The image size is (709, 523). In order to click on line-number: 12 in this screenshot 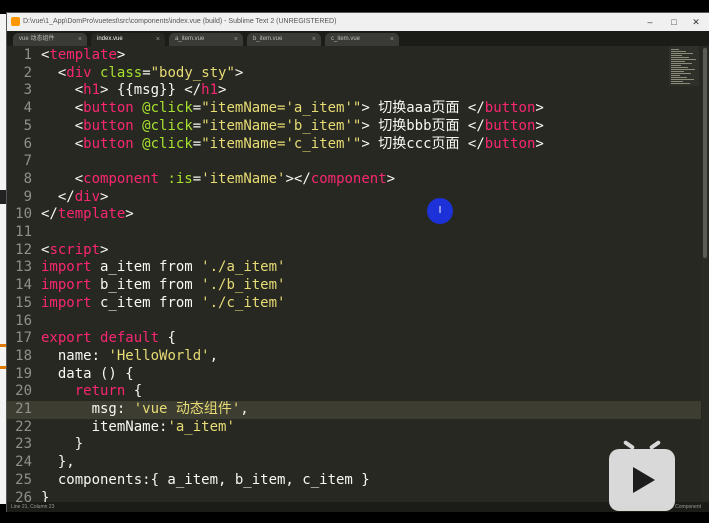, I will do `click(23, 249)`.